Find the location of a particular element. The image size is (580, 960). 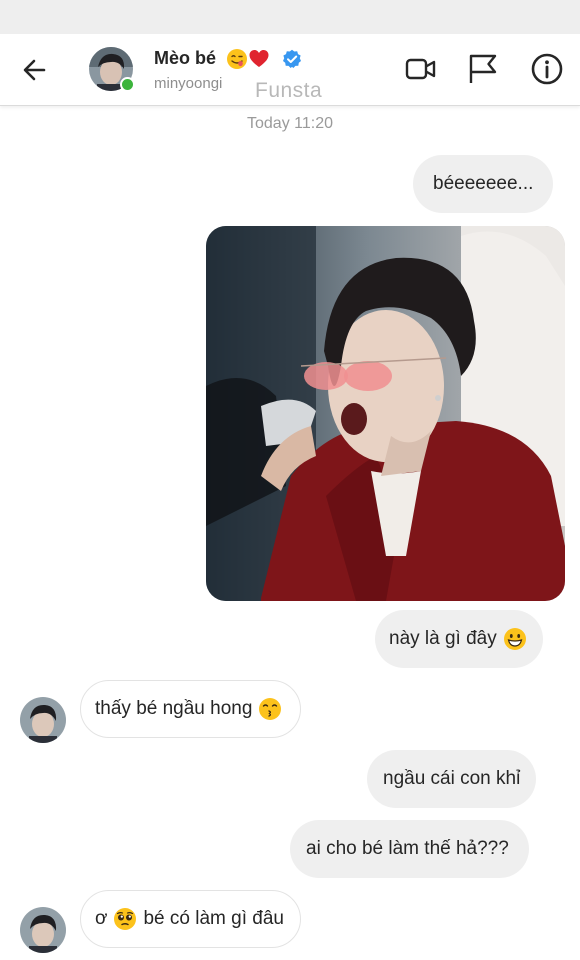

message-text: bé có làm gì đâu is located at coordinates (213, 918).